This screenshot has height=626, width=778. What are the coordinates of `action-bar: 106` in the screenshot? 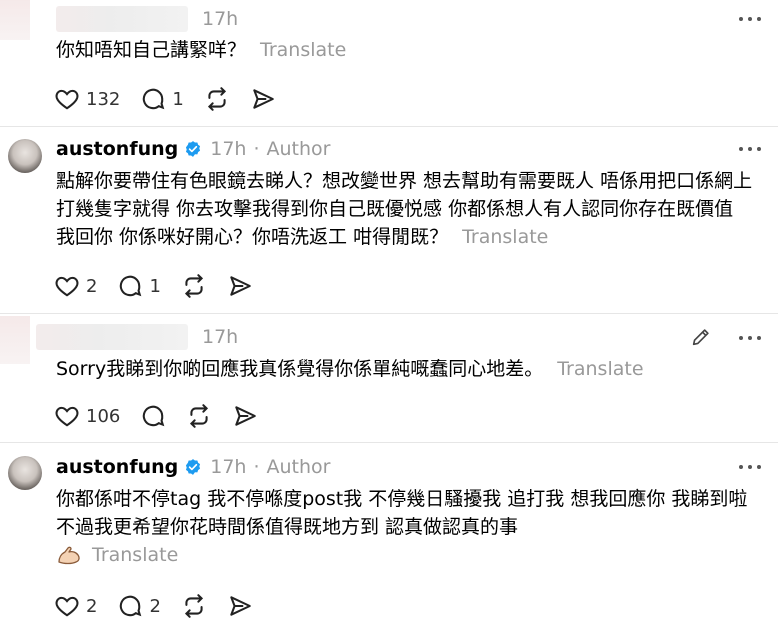 It's located at (166, 416).